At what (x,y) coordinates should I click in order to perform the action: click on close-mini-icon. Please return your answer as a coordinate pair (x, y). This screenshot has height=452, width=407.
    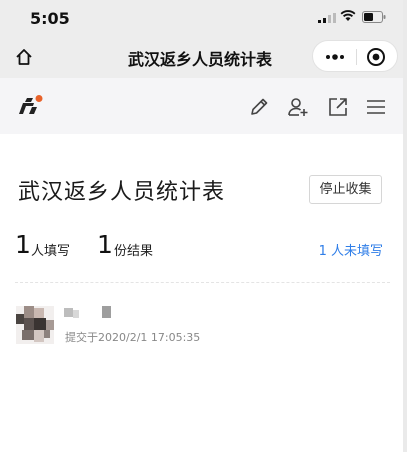
    Looking at the image, I should click on (376, 57).